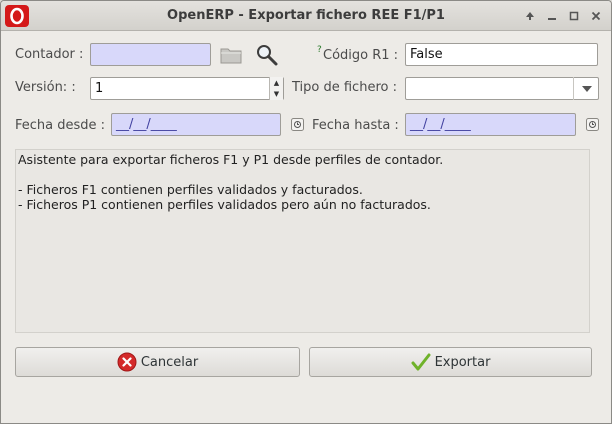  I want to click on maximize-icon, so click(574, 16).